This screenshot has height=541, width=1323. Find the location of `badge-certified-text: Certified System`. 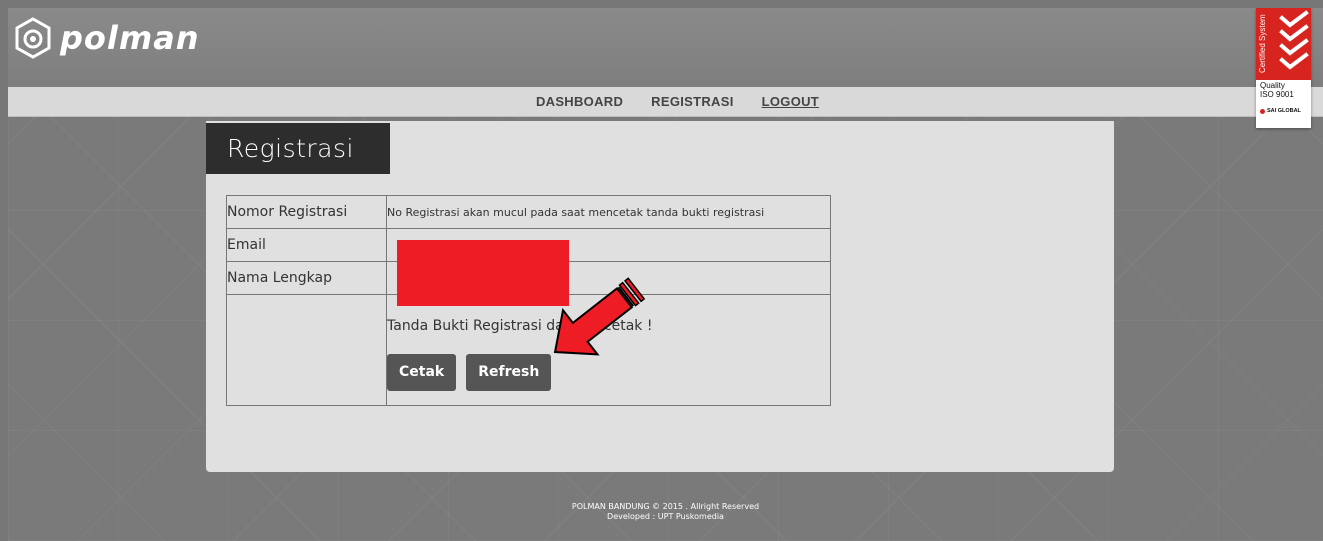

badge-certified-text: Certified System is located at coordinates (1262, 44).